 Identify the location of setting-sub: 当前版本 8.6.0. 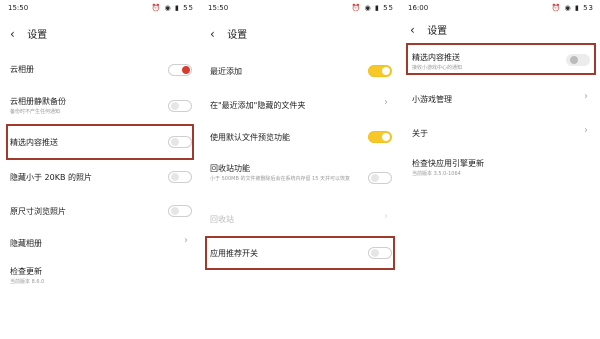
(27, 282).